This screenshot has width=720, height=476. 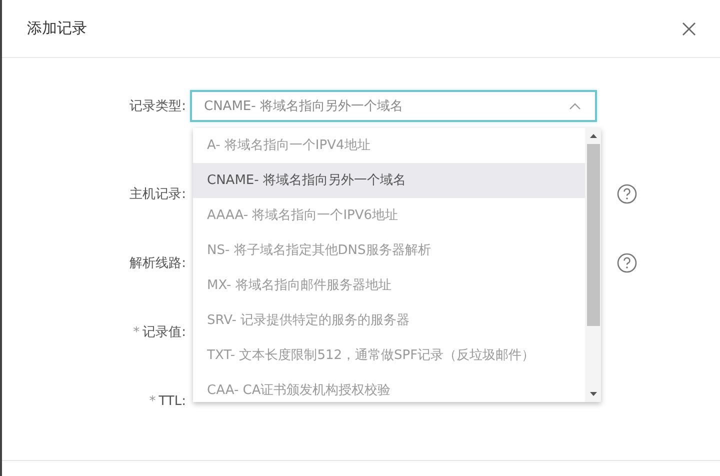 I want to click on scrollbar, so click(x=593, y=265).